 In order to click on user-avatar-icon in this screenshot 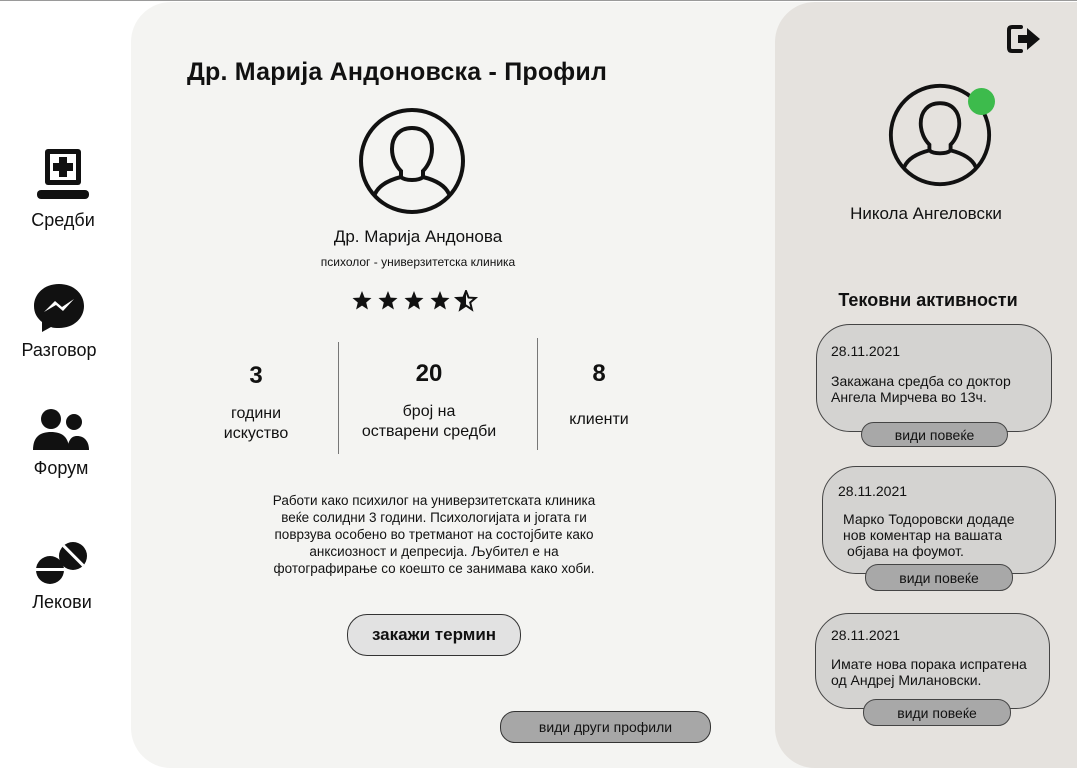, I will do `click(412, 161)`.